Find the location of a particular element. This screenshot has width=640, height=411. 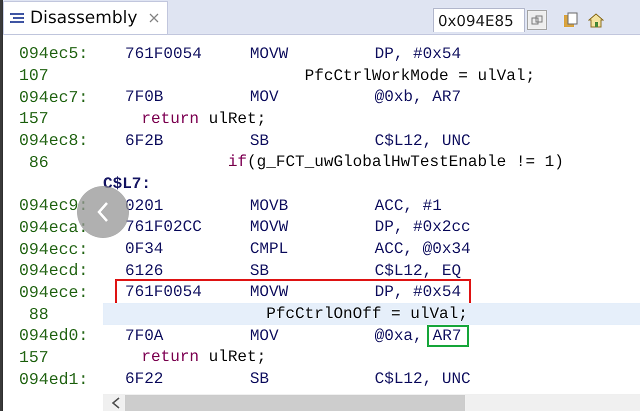

opcode: 7F0A is located at coordinates (144, 335).